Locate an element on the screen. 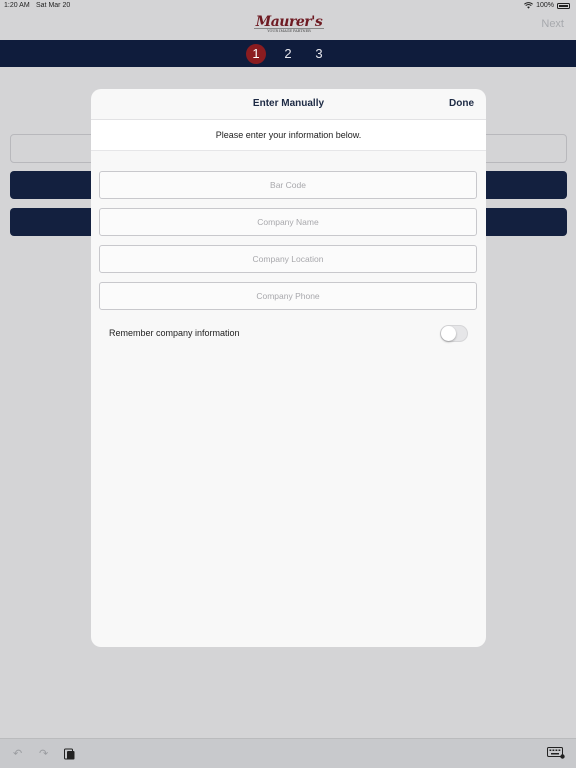 The height and width of the screenshot is (768, 576). modal-title: Enter Manually is located at coordinates (288, 103).